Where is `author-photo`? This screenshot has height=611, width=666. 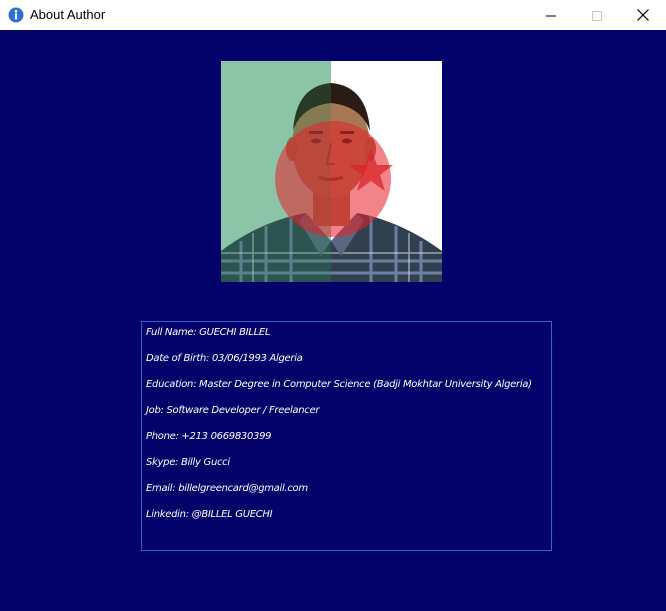
author-photo is located at coordinates (331, 171).